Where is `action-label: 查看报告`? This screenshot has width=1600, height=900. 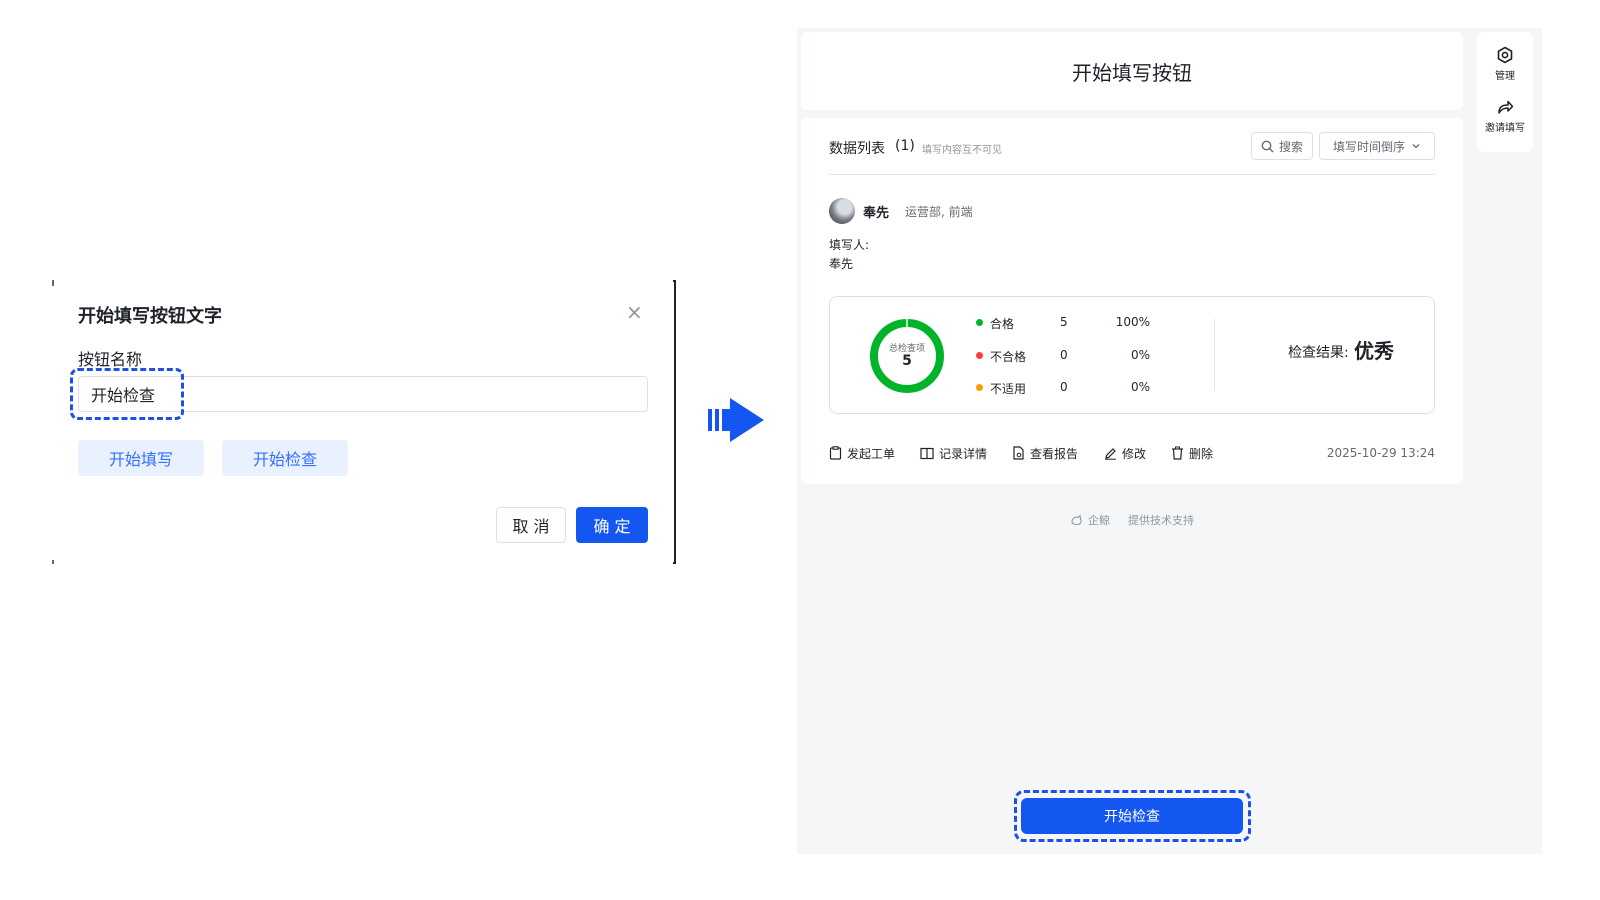 action-label: 查看报告 is located at coordinates (1054, 453).